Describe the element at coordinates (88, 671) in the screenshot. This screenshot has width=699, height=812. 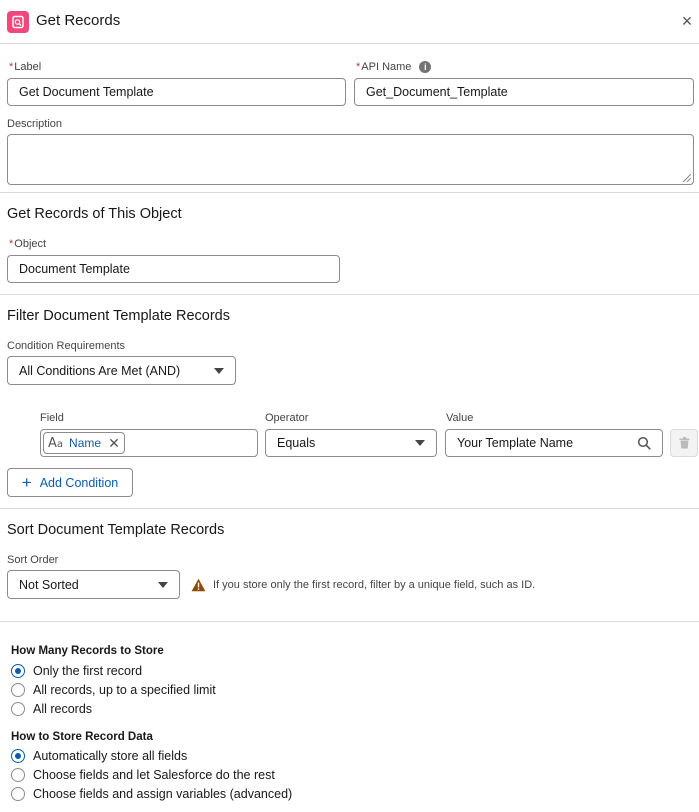
I see `radio-label: Only the first record` at that location.